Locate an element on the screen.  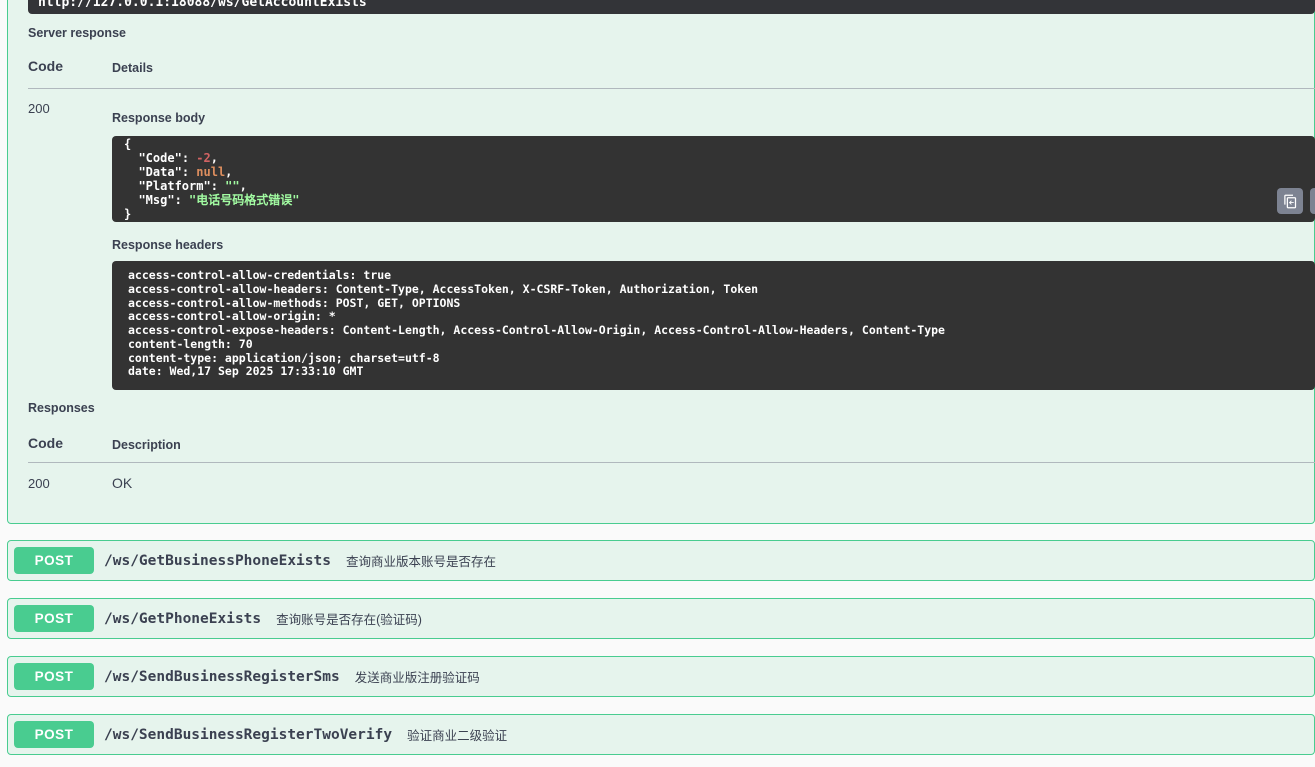
copy-to-clipboard-button is located at coordinates (1290, 201).